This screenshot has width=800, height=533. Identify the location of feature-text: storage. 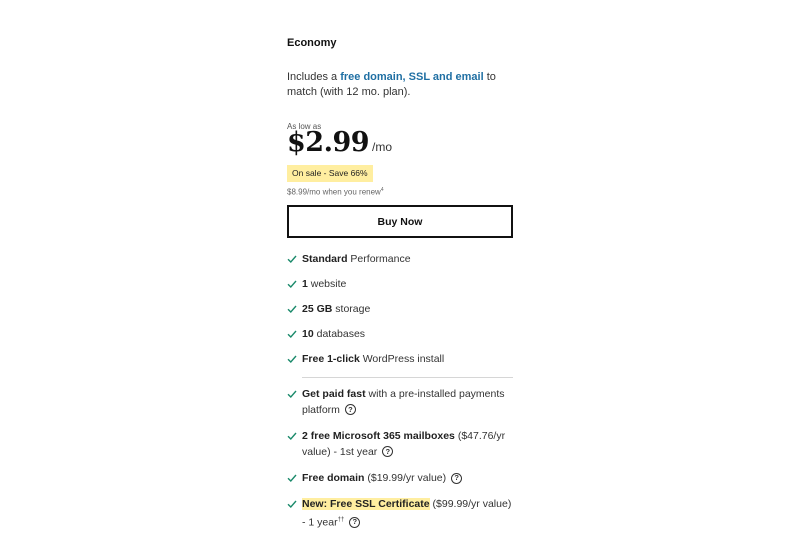
(351, 309).